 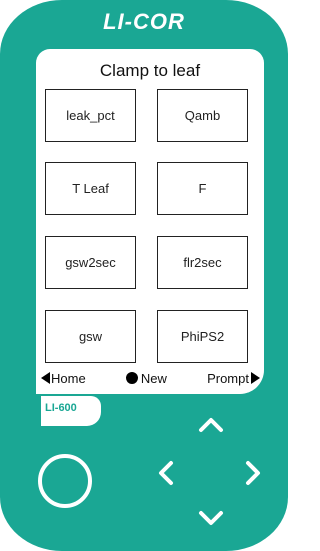 I want to click on brand-logo: LI-COR, so click(x=144, y=21).